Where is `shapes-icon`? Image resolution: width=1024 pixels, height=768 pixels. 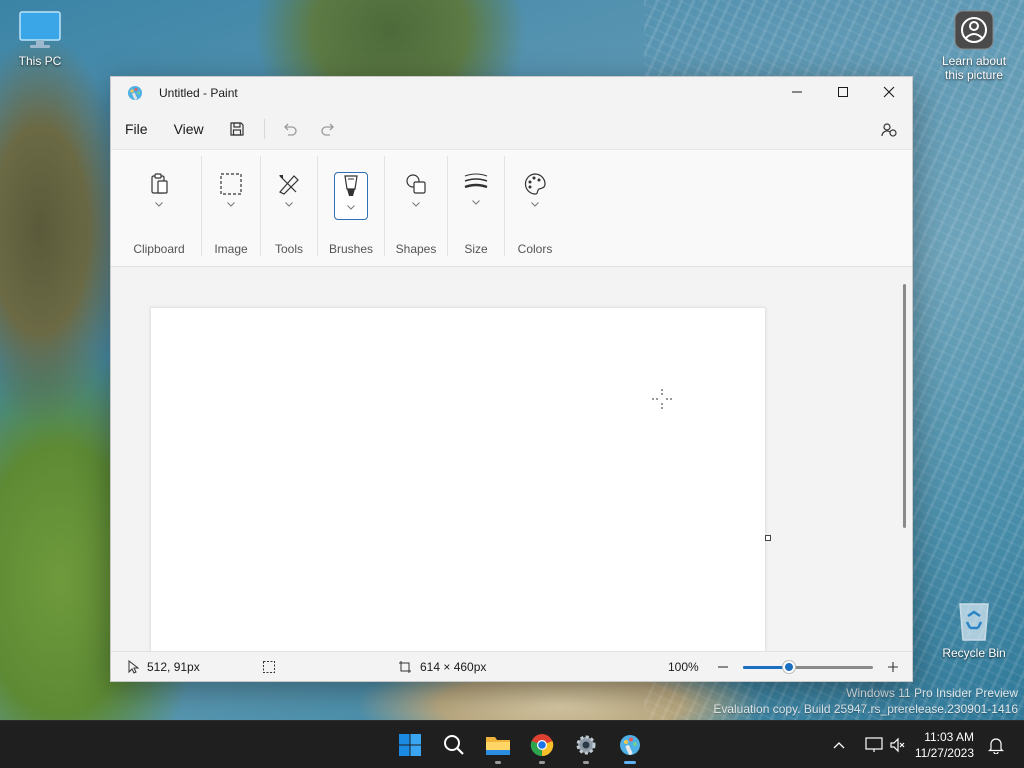
shapes-icon is located at coordinates (416, 184).